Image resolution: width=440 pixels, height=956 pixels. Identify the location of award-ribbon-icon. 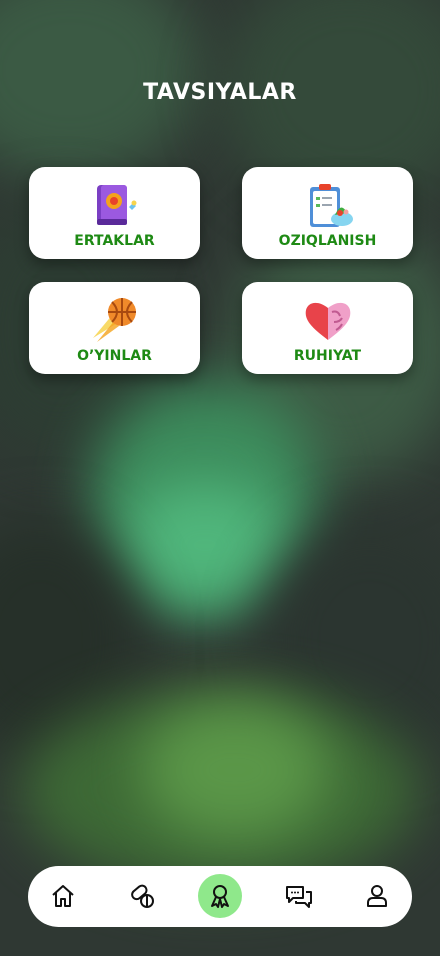
(220, 896).